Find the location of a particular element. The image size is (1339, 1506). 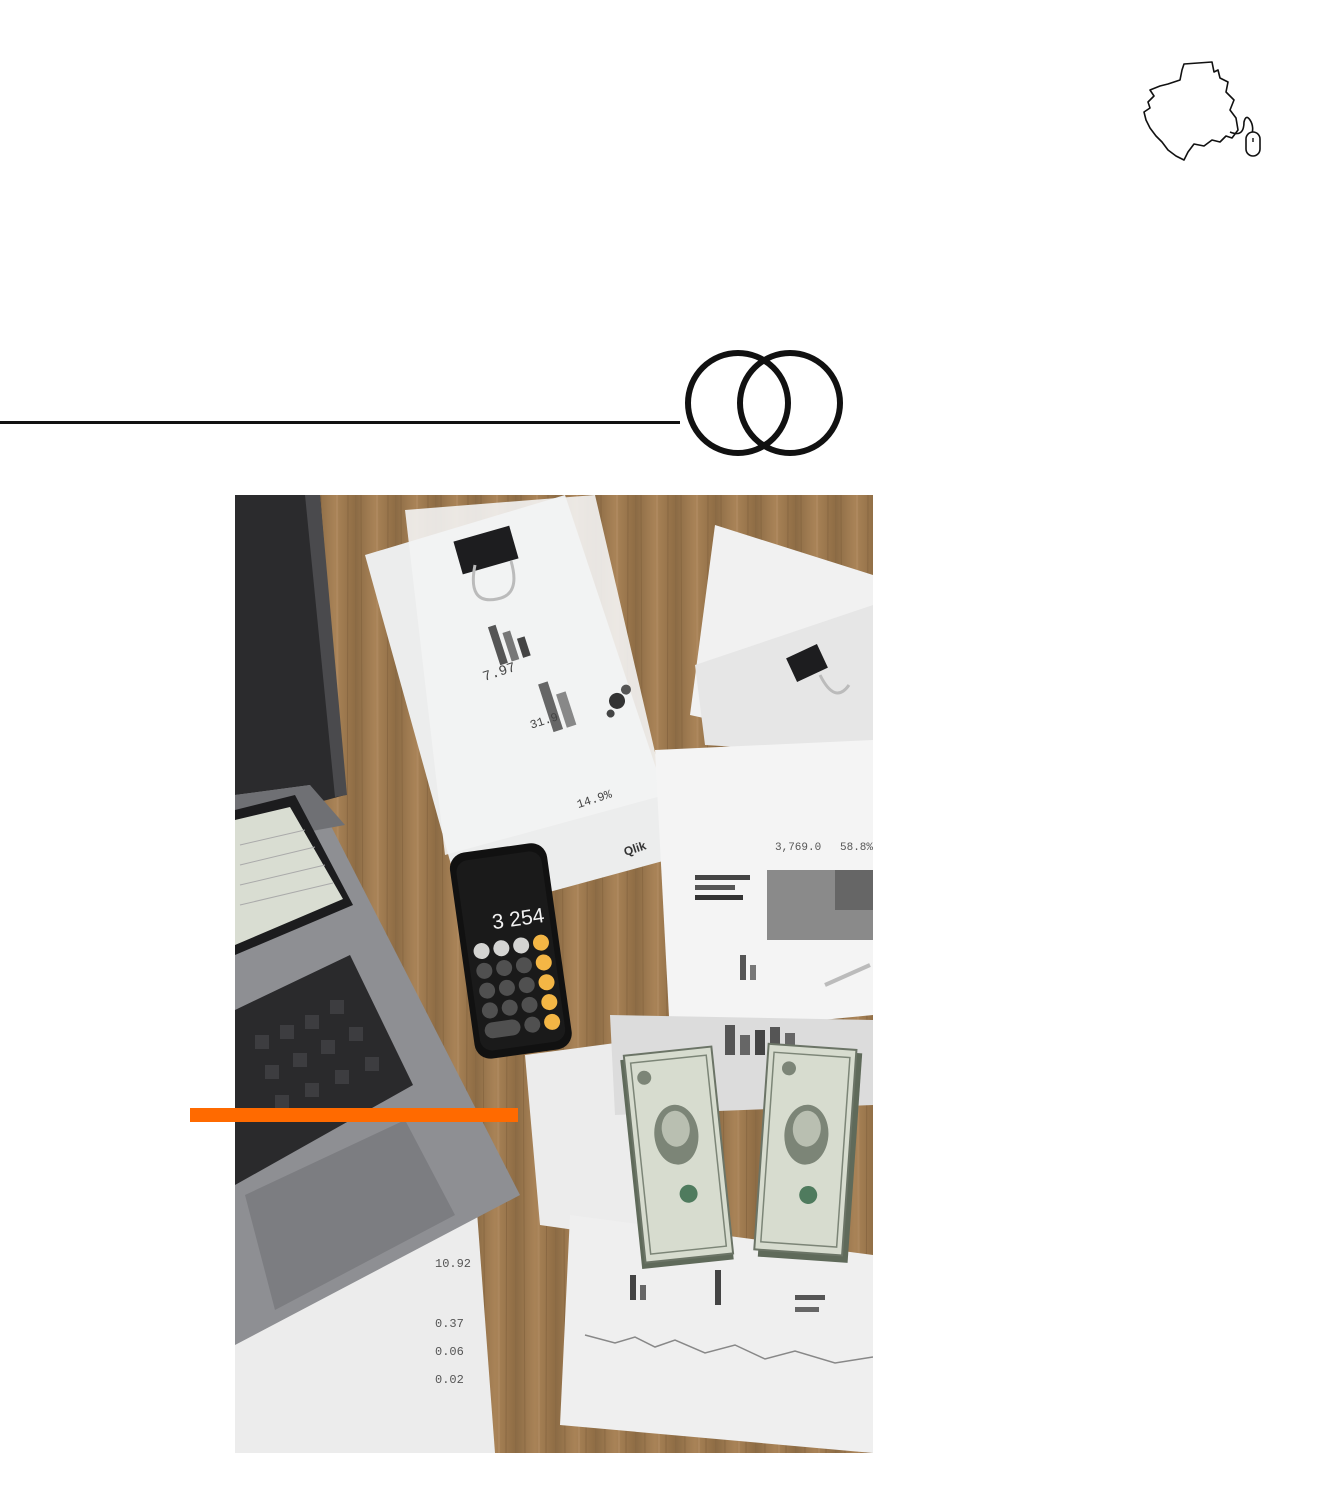

svg-text: 0.02 is located at coordinates (449, 1380).